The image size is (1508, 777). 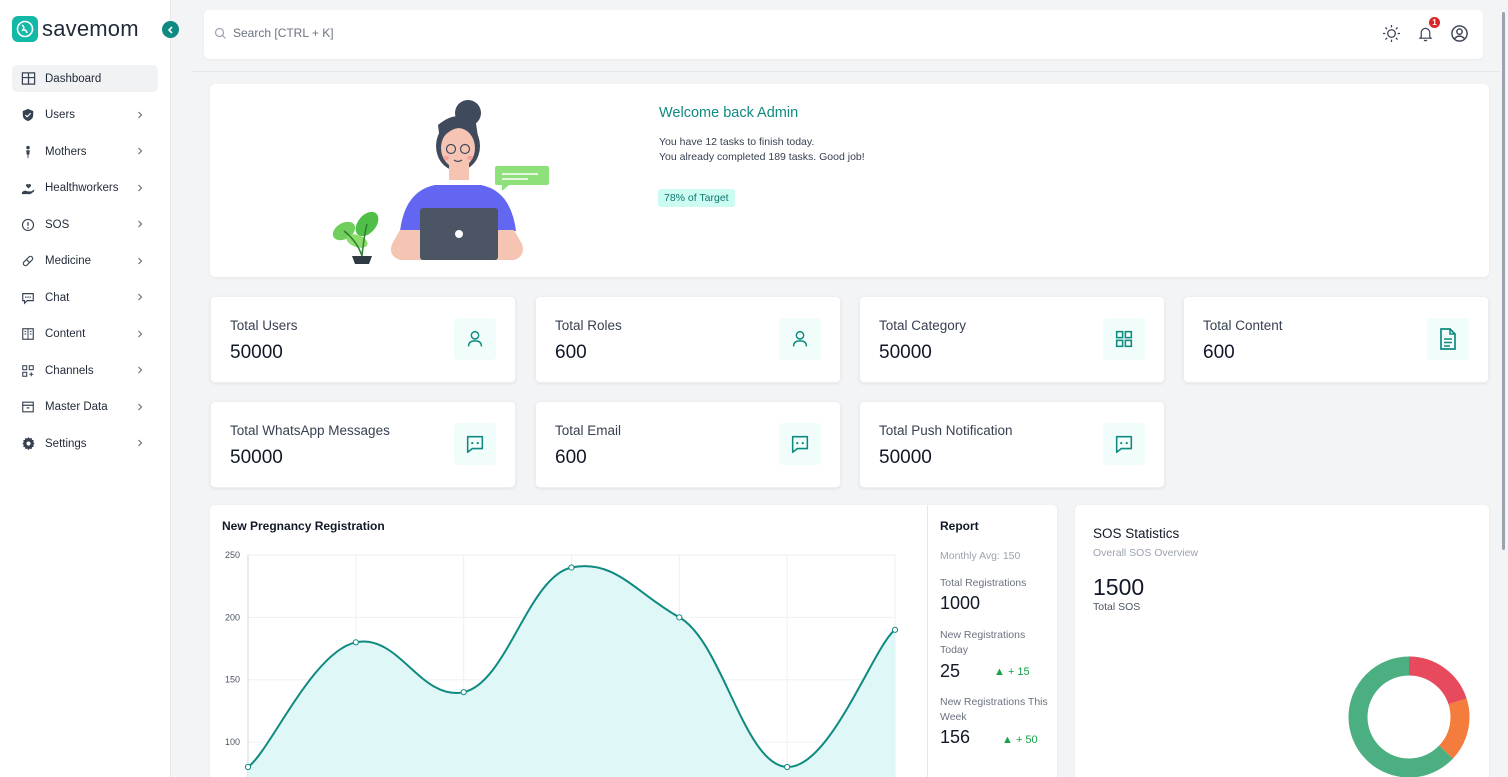 I want to click on welcome-tasks-text: You have 12 tasks to finish today., so click(x=737, y=142).